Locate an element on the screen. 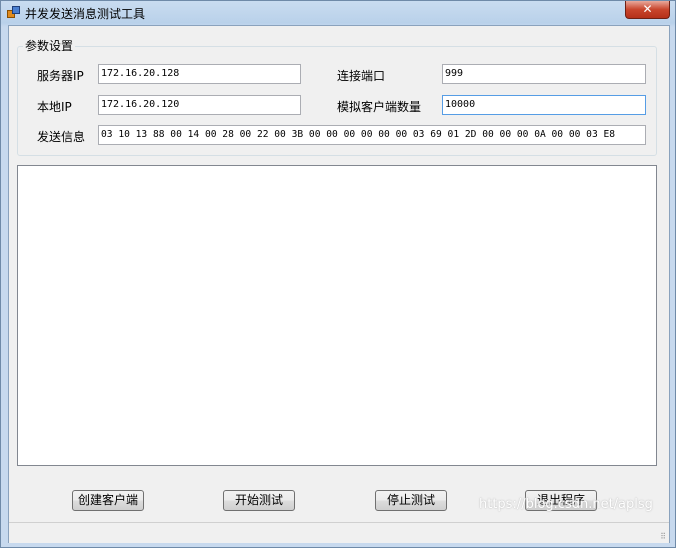  stop-test-button: 停止测试 is located at coordinates (411, 500).